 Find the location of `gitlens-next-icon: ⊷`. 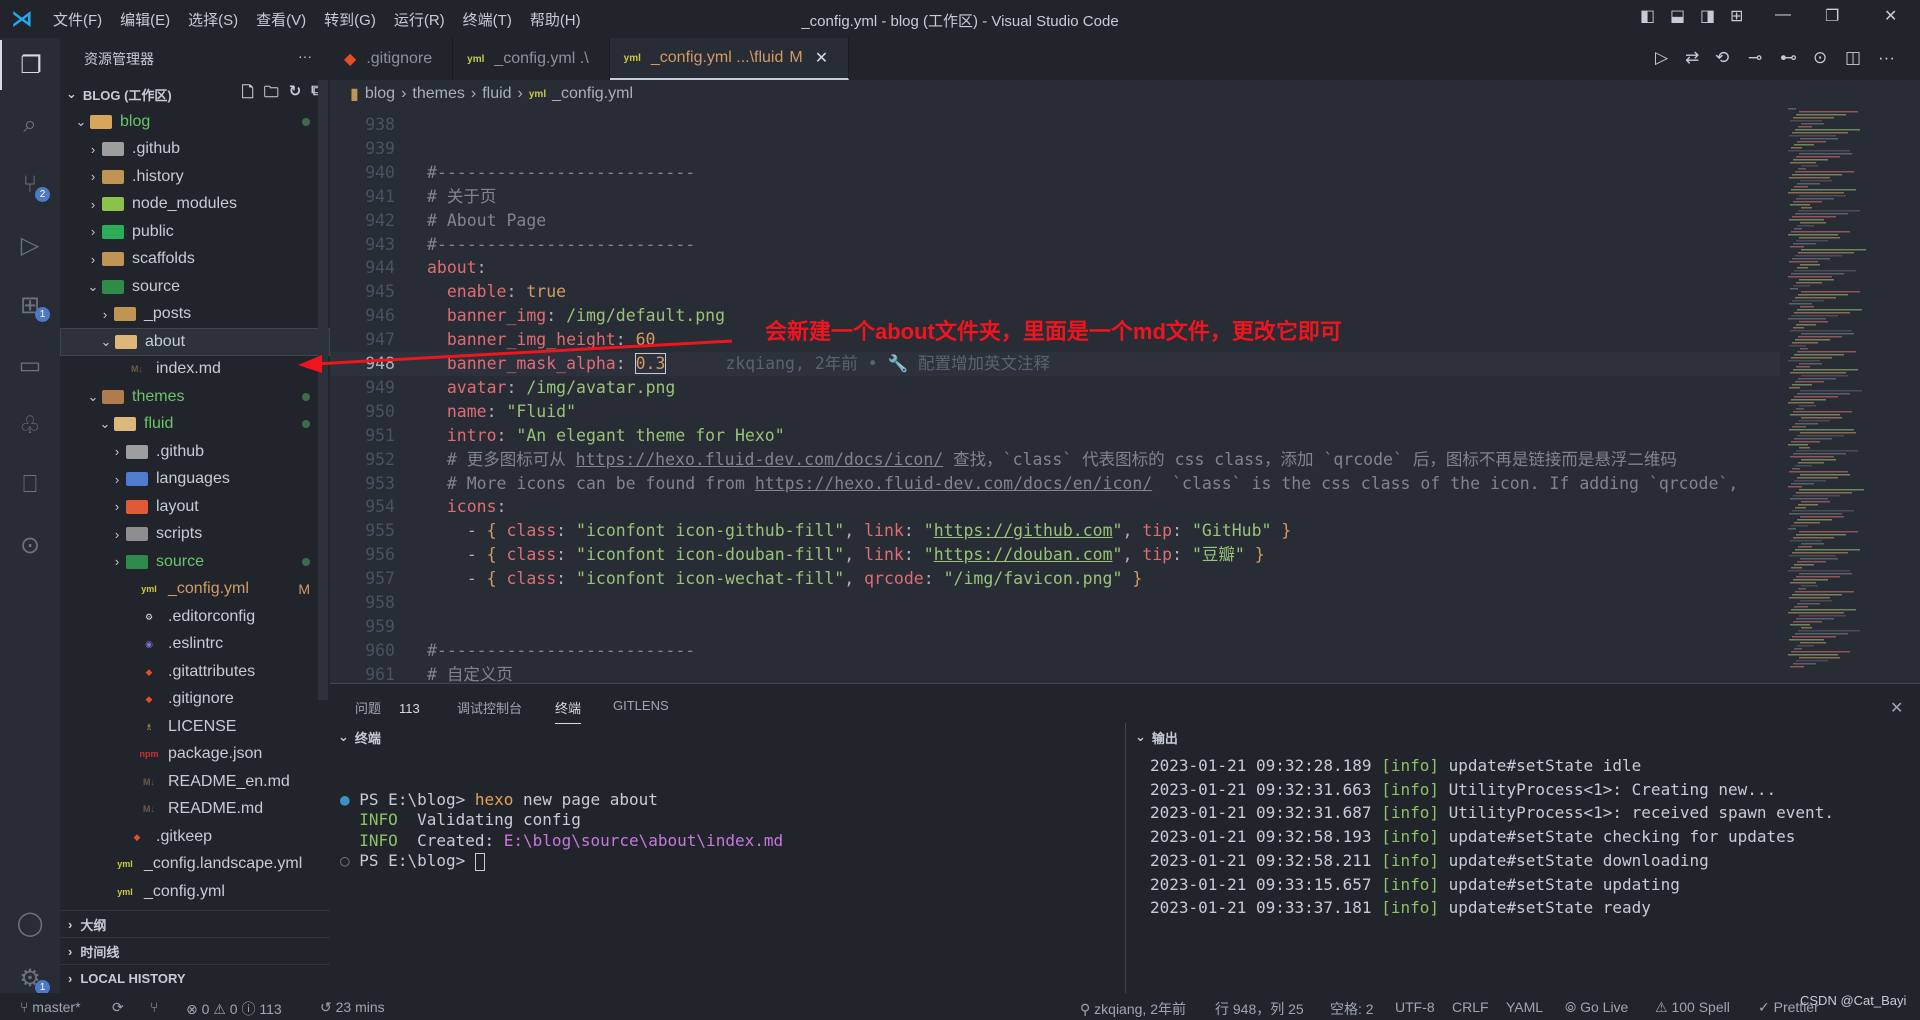

gitlens-next-icon: ⊷ is located at coordinates (1788, 58).